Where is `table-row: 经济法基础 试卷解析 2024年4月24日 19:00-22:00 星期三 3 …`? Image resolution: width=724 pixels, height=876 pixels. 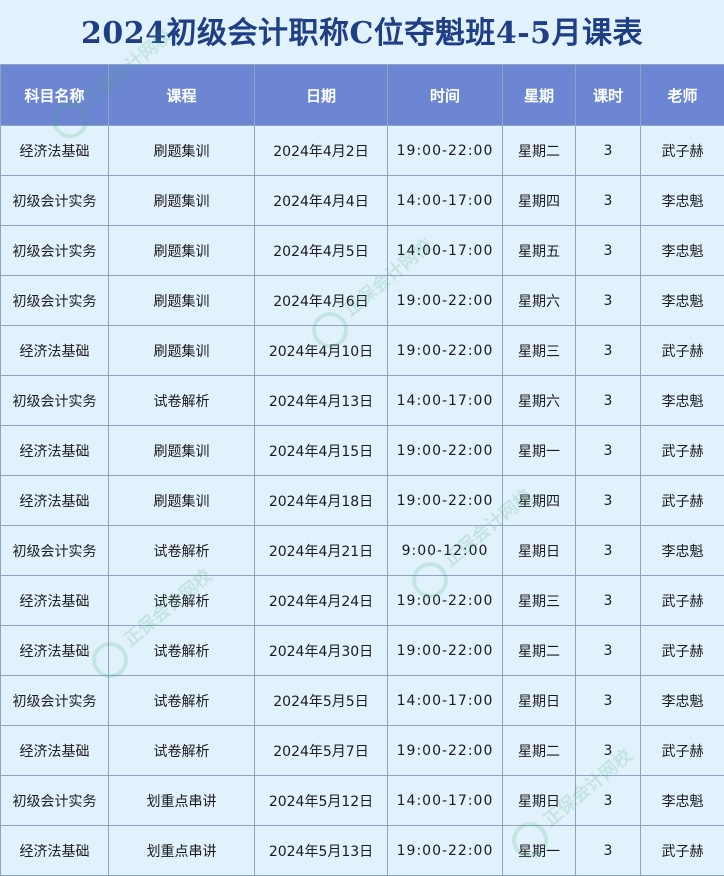 table-row: 经济法基础 试卷解析 2024年4月24日 19:00-22:00 星期三 3 … is located at coordinates (362, 600).